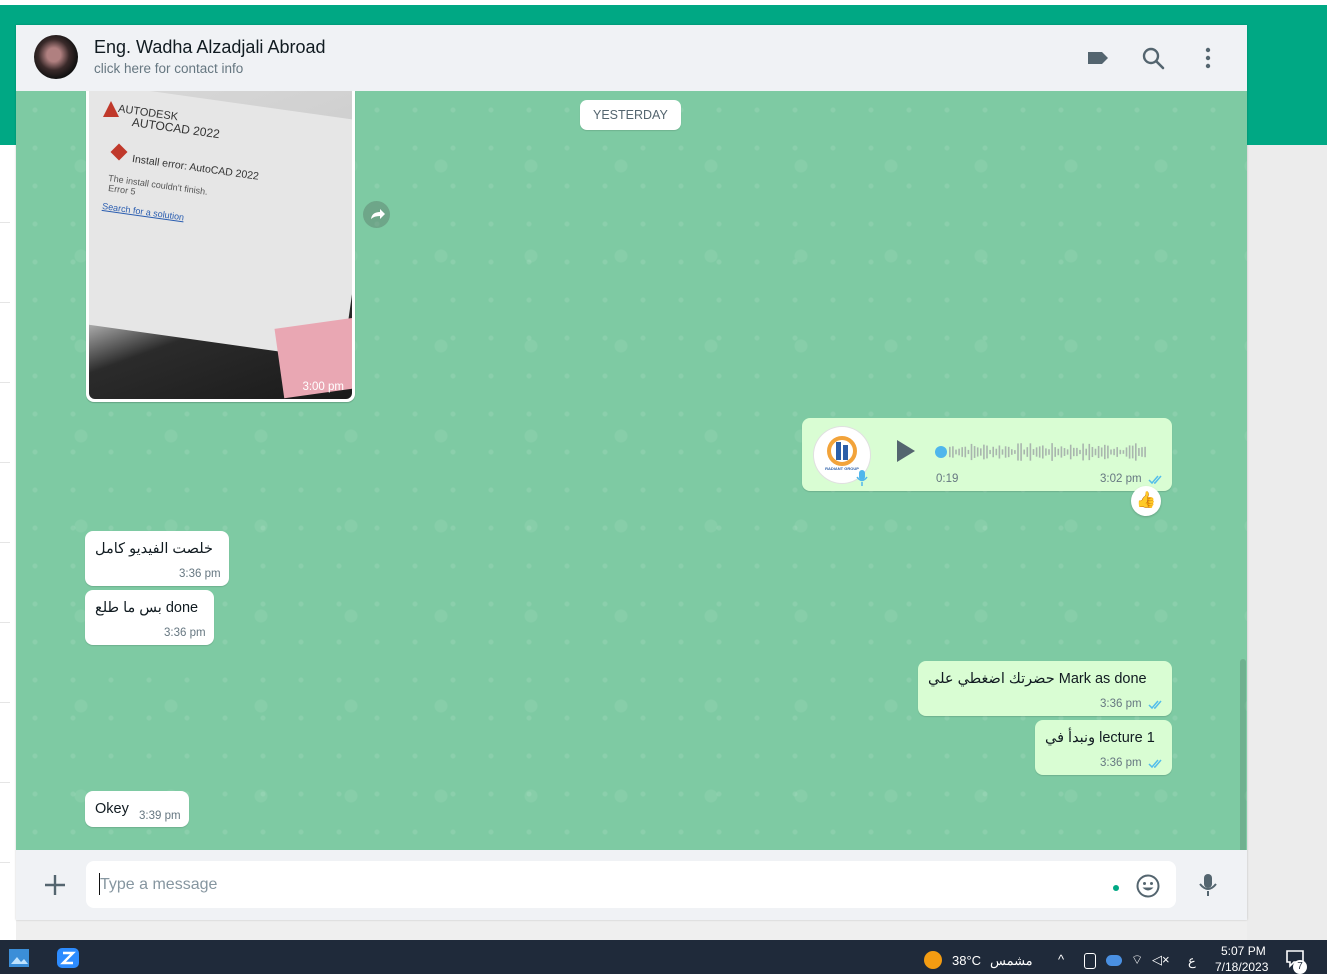 Image resolution: width=1327 pixels, height=974 pixels. What do you see at coordinates (1153, 58) in the screenshot?
I see `search-icon` at bounding box center [1153, 58].